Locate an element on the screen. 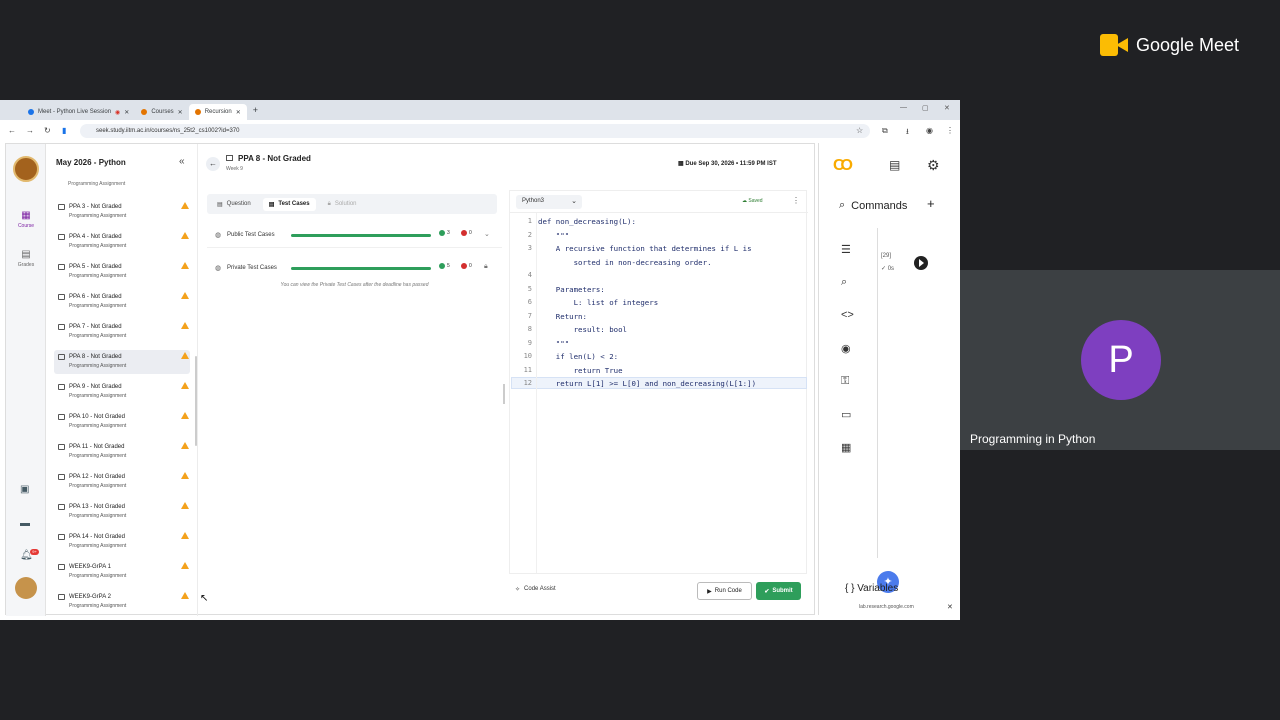 The width and height of the screenshot is (1280, 720). notification-badge: 9+ is located at coordinates (34, 552).